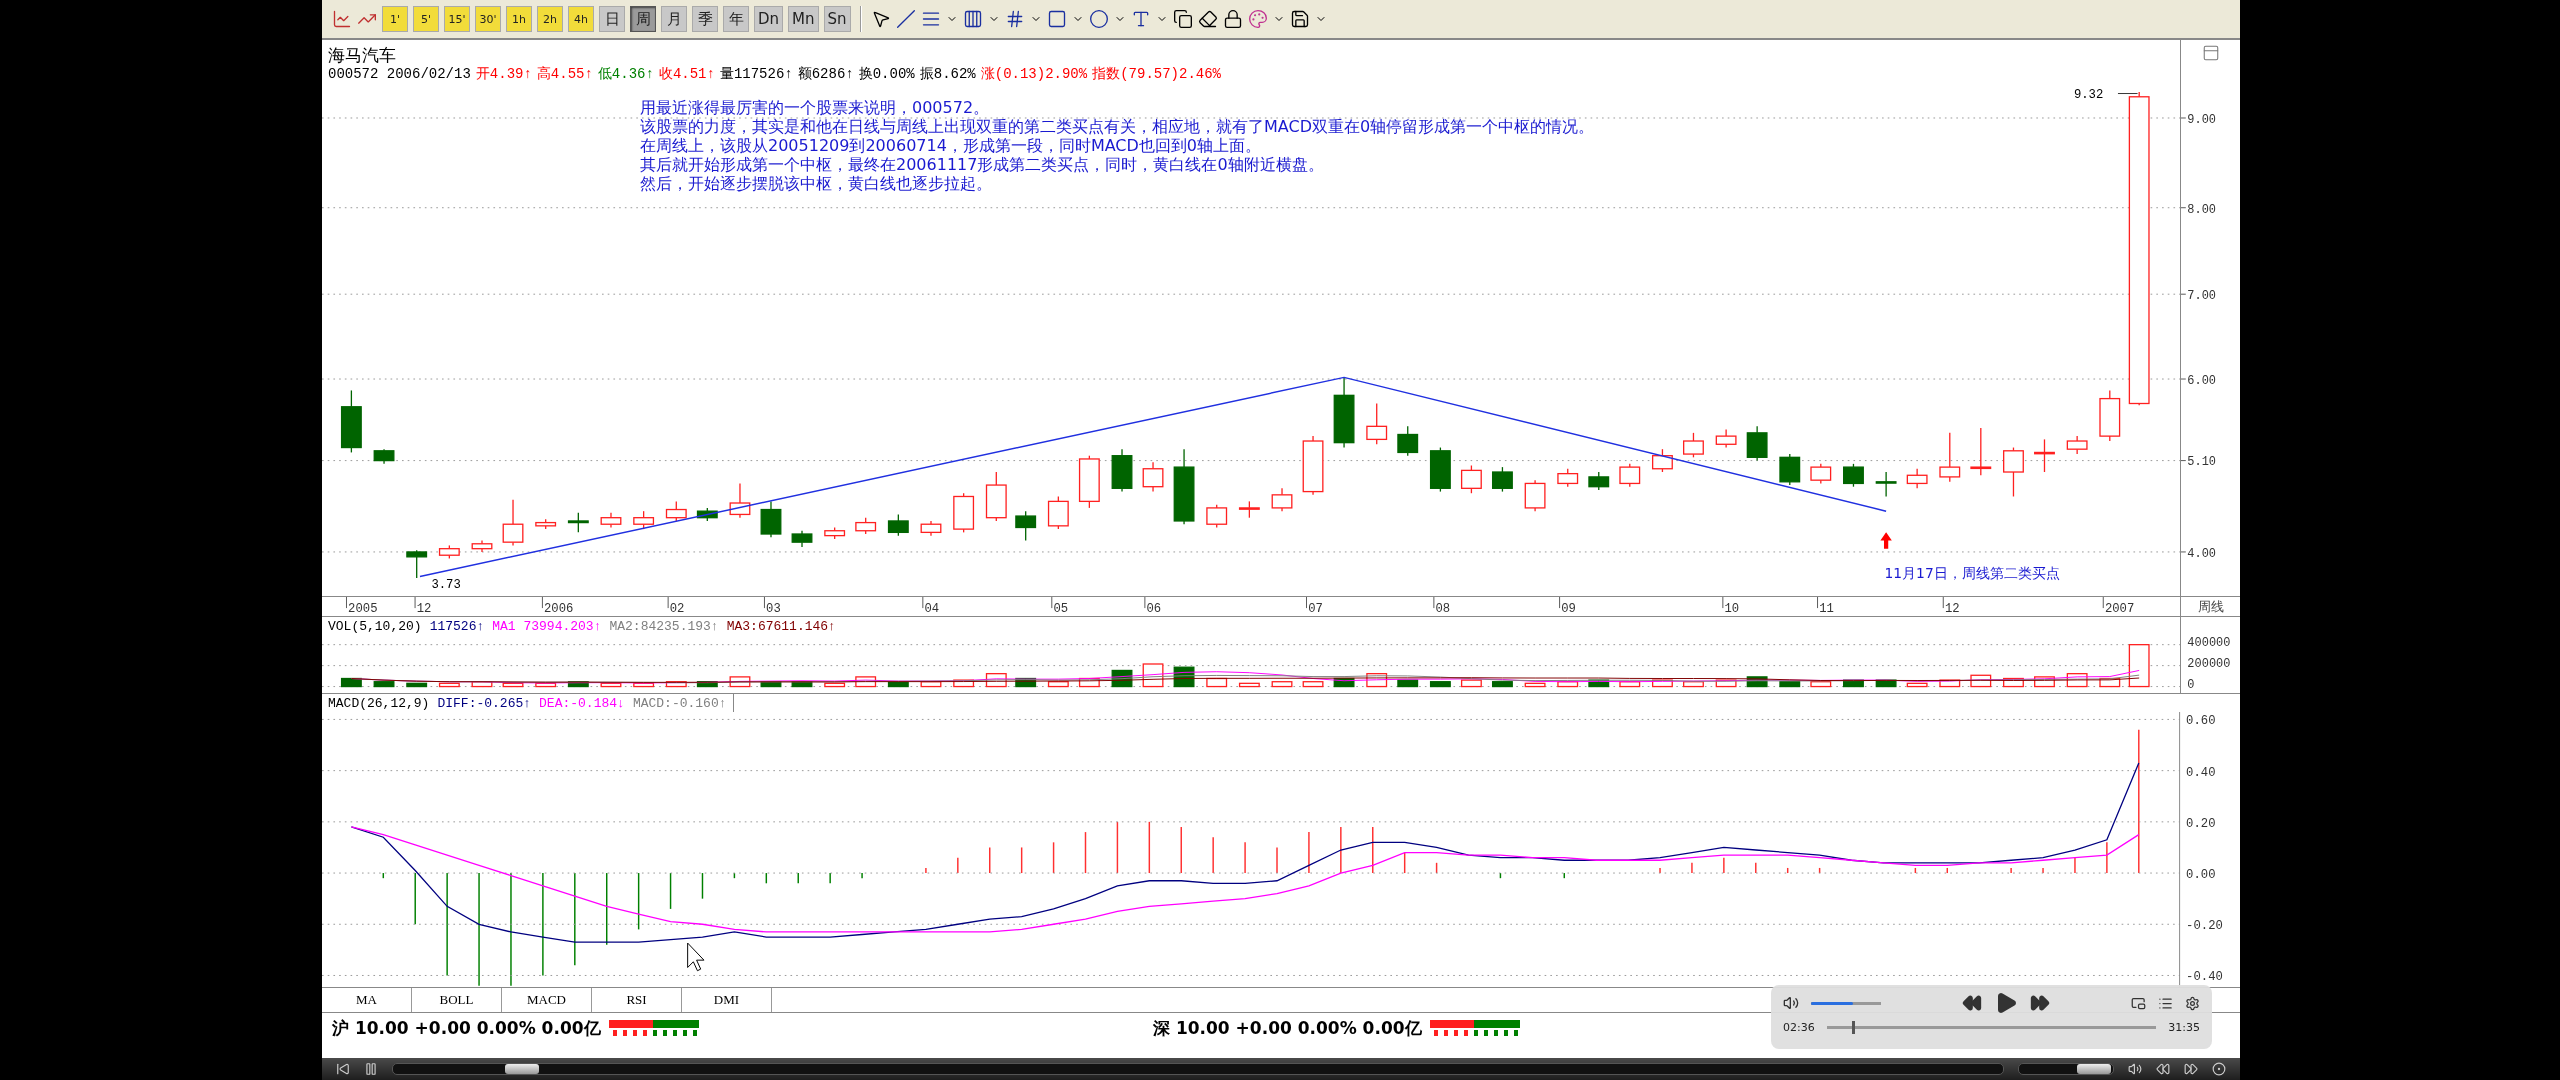 Image resolution: width=2560 pixels, height=1080 pixels. Describe the element at coordinates (1232, 19) in the screenshot. I see `lock-icon` at that location.